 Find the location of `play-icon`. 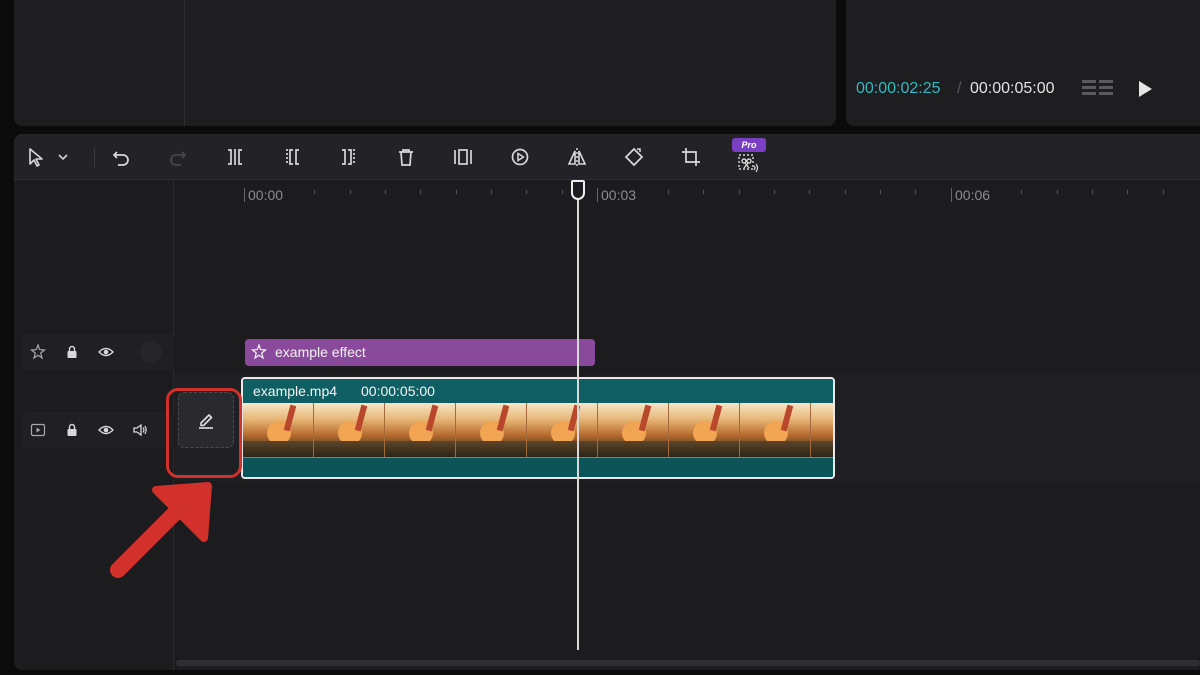

play-icon is located at coordinates (1145, 89).